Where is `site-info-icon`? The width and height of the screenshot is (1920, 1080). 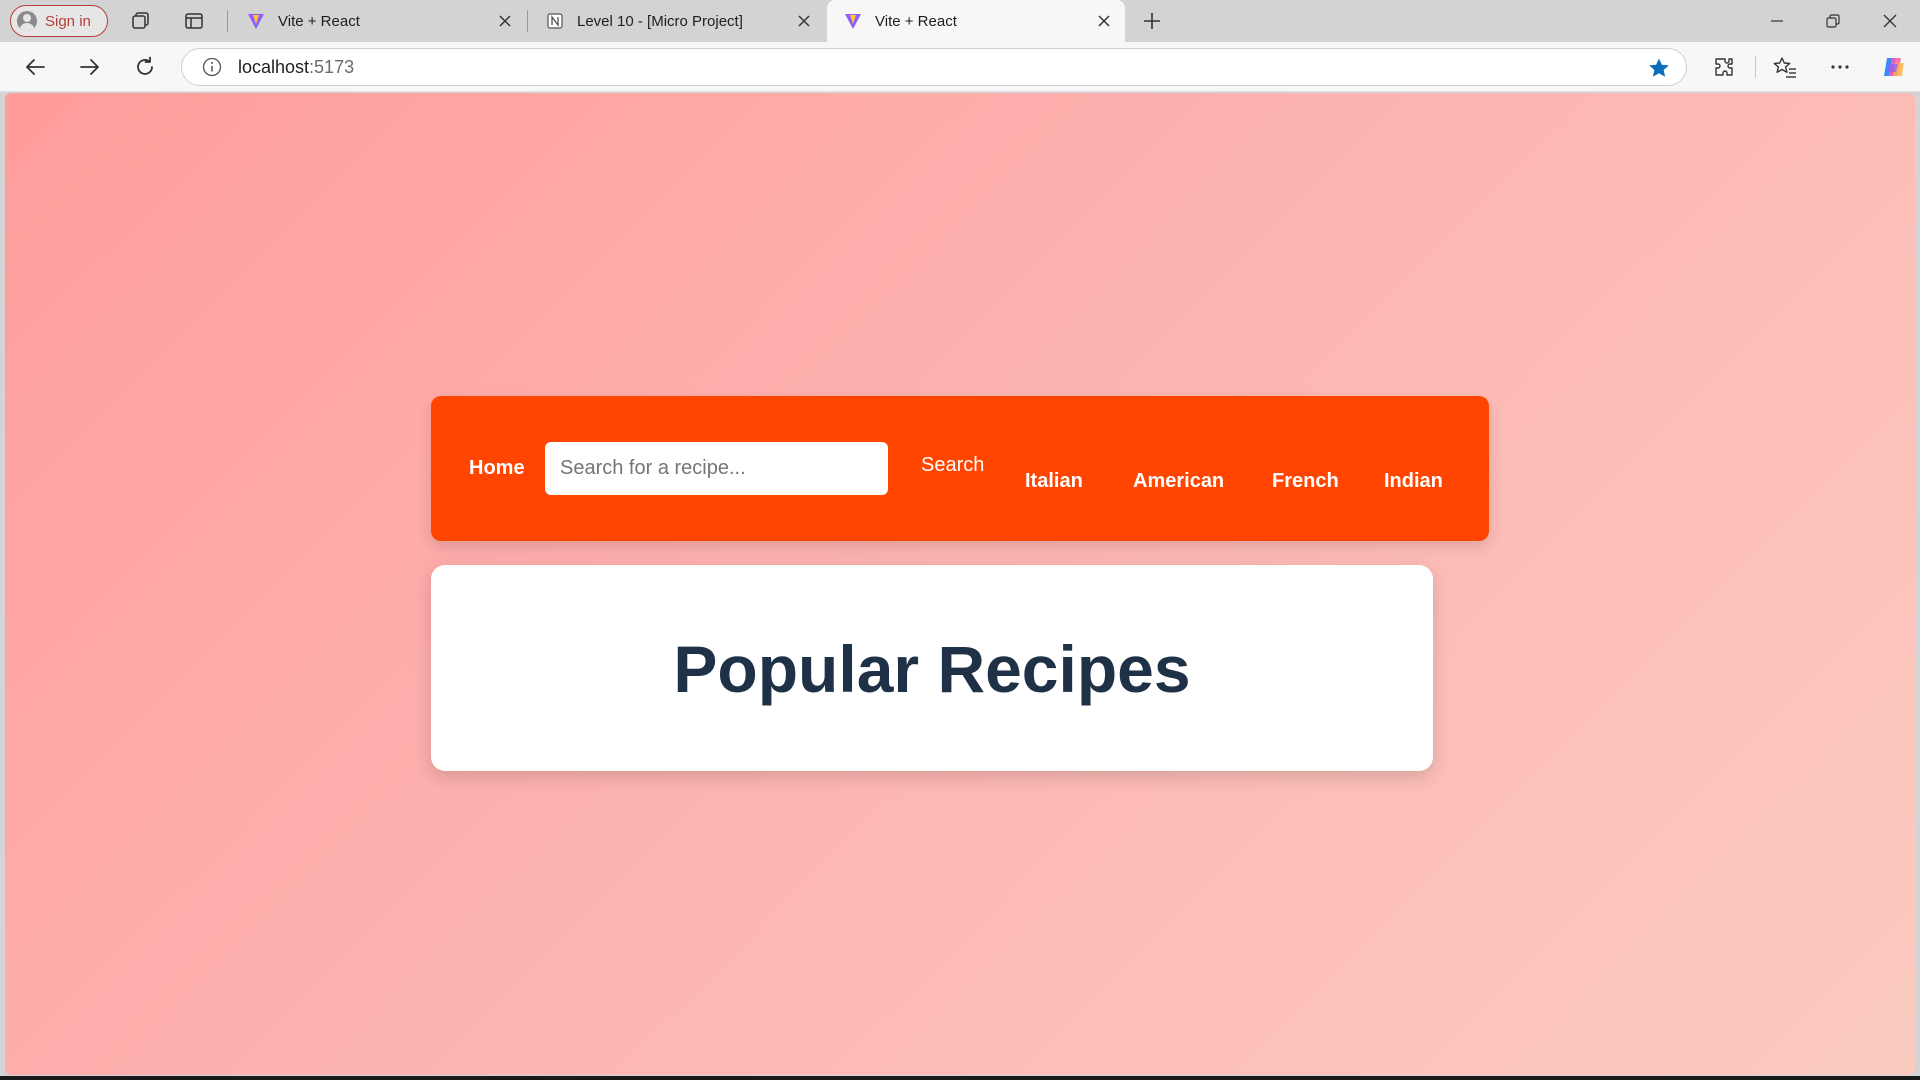 site-info-icon is located at coordinates (212, 67).